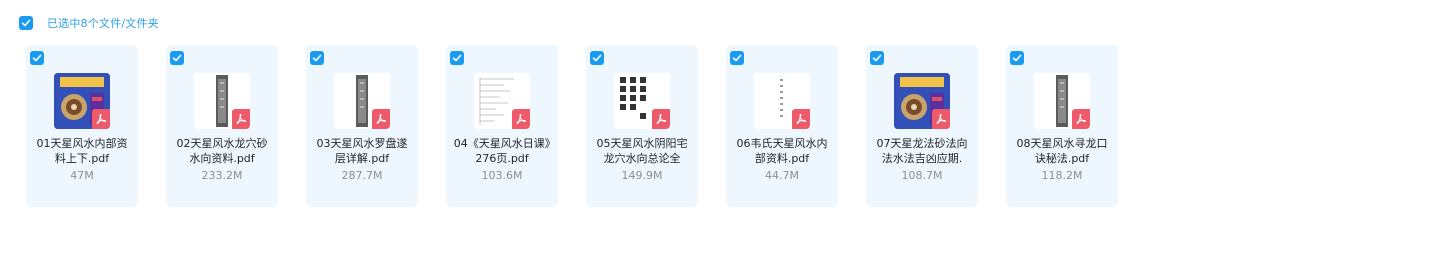 The width and height of the screenshot is (1451, 254). I want to click on file-card: 02天星风水龙穴砂水向资料.pdf 233.2M, so click(222, 126).